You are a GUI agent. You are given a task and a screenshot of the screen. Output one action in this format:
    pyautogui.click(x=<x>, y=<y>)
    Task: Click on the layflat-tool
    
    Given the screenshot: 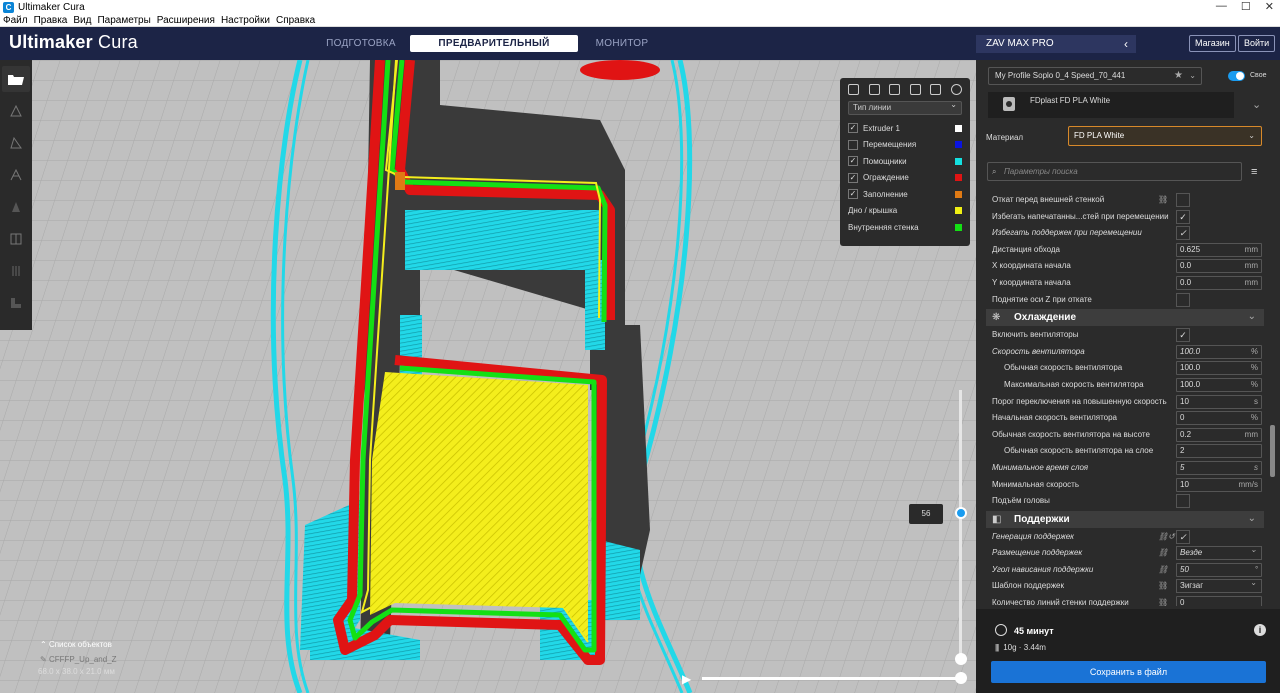 What is the action you would take?
    pyautogui.click(x=16, y=303)
    